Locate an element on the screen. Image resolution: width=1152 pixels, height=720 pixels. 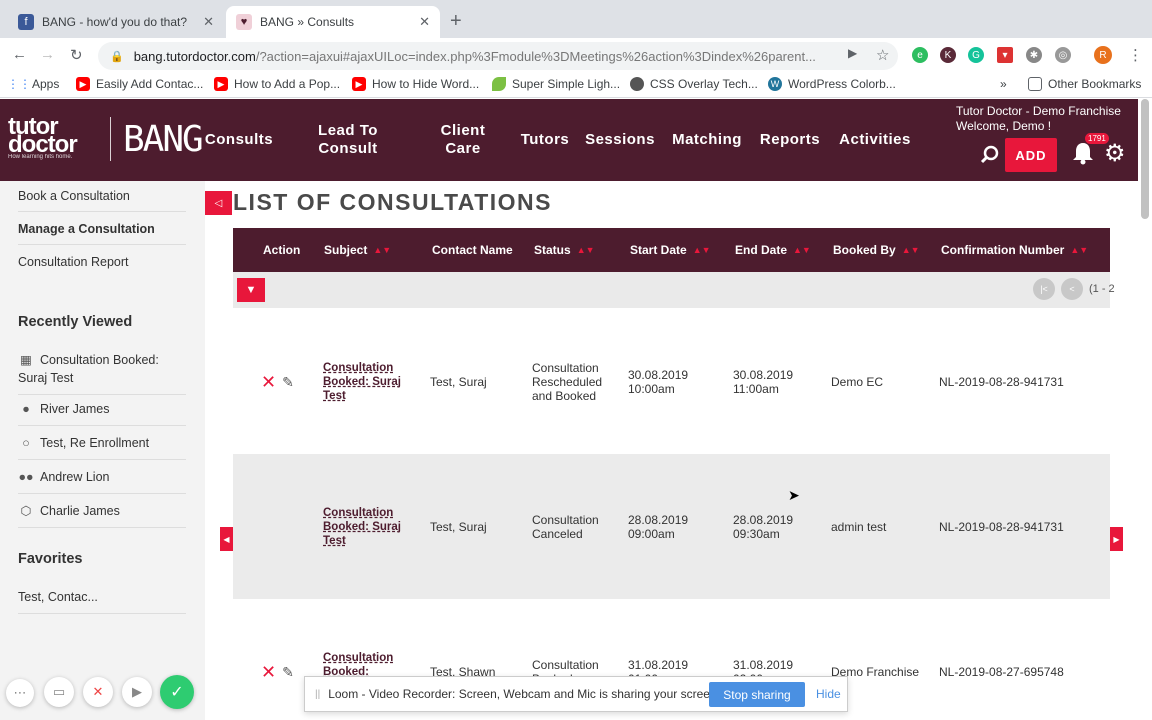
column-contact-name: Contact Name is located at coordinates (472, 250).